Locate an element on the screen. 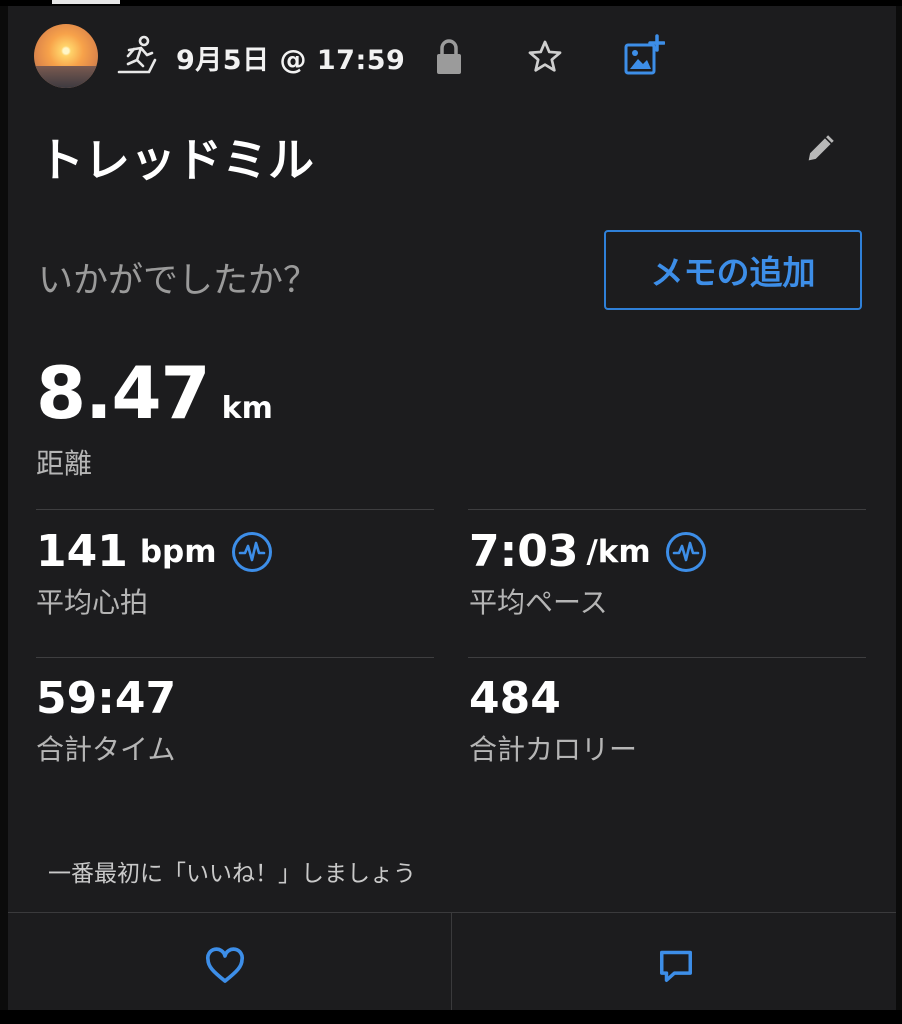 The width and height of the screenshot is (902, 1024). pace-zone-icon is located at coordinates (686, 552).